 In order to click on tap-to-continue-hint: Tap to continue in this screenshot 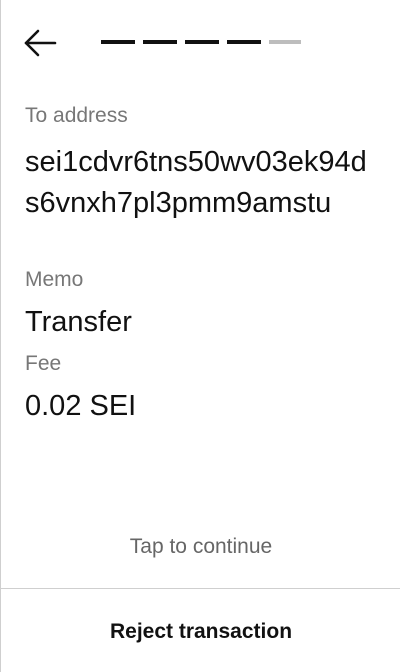, I will do `click(200, 547)`.